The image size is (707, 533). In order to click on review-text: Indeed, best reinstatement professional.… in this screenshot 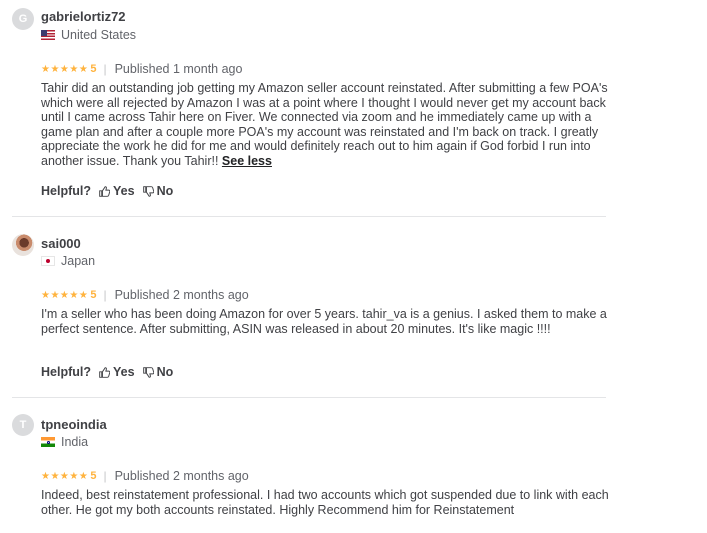, I will do `click(325, 502)`.